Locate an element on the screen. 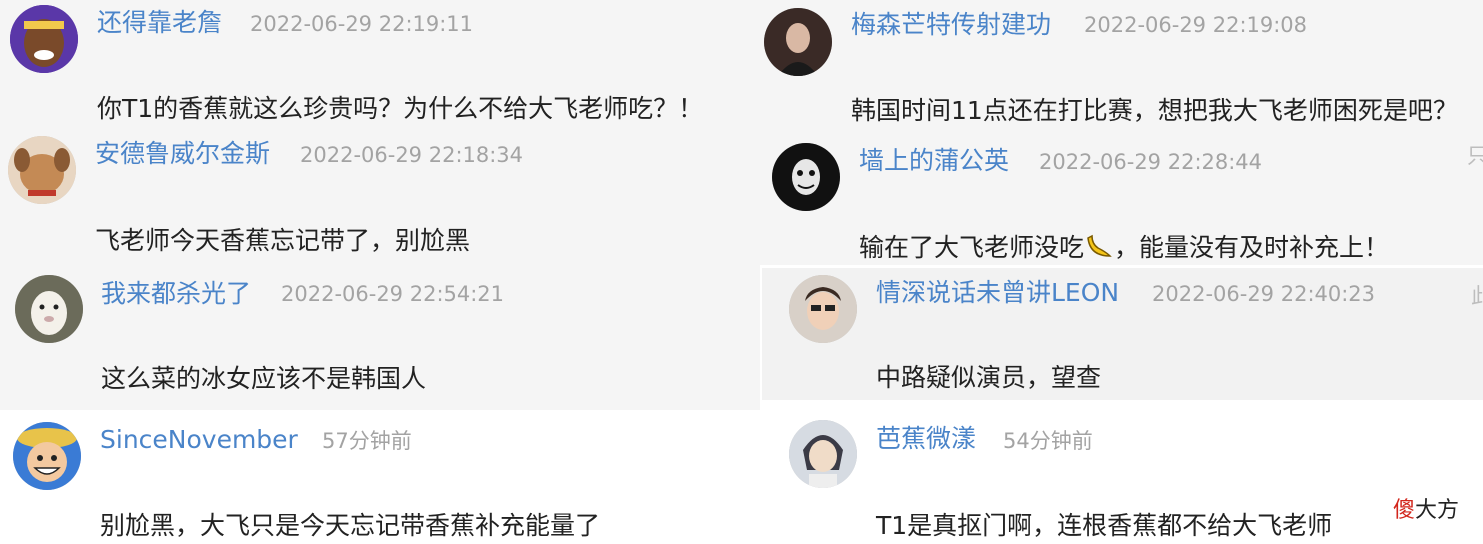 The height and width of the screenshot is (544, 1483). comment-card: 芭蕉微漾 54分钟前 T1是真抠门啊，连根香蕉都不给大飞老师 is located at coordinates (1121, 477).